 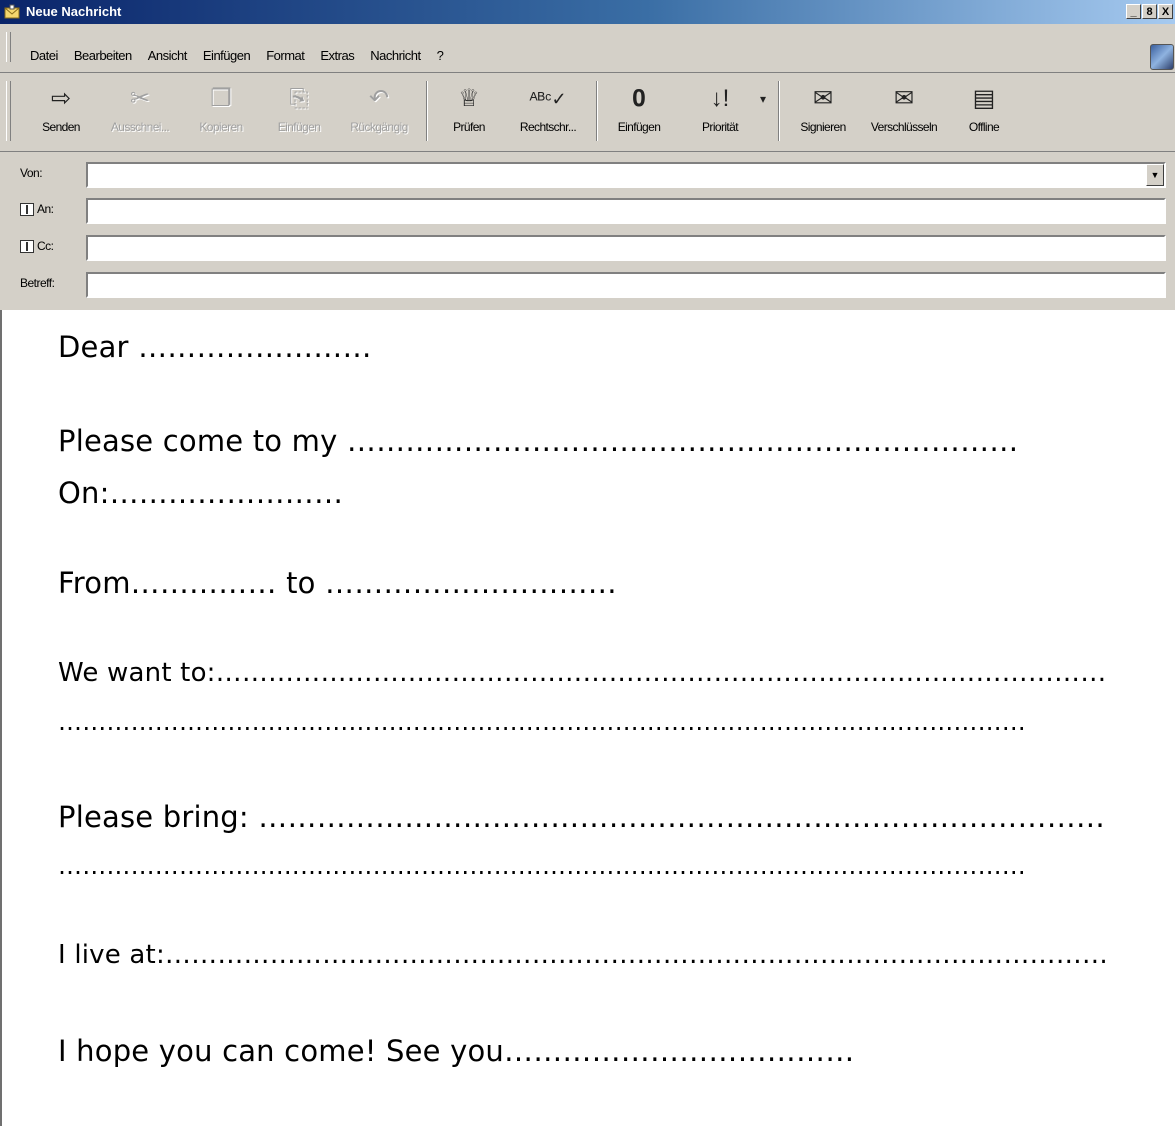 What do you see at coordinates (379, 98) in the screenshot?
I see `undo-icon: ↶` at bounding box center [379, 98].